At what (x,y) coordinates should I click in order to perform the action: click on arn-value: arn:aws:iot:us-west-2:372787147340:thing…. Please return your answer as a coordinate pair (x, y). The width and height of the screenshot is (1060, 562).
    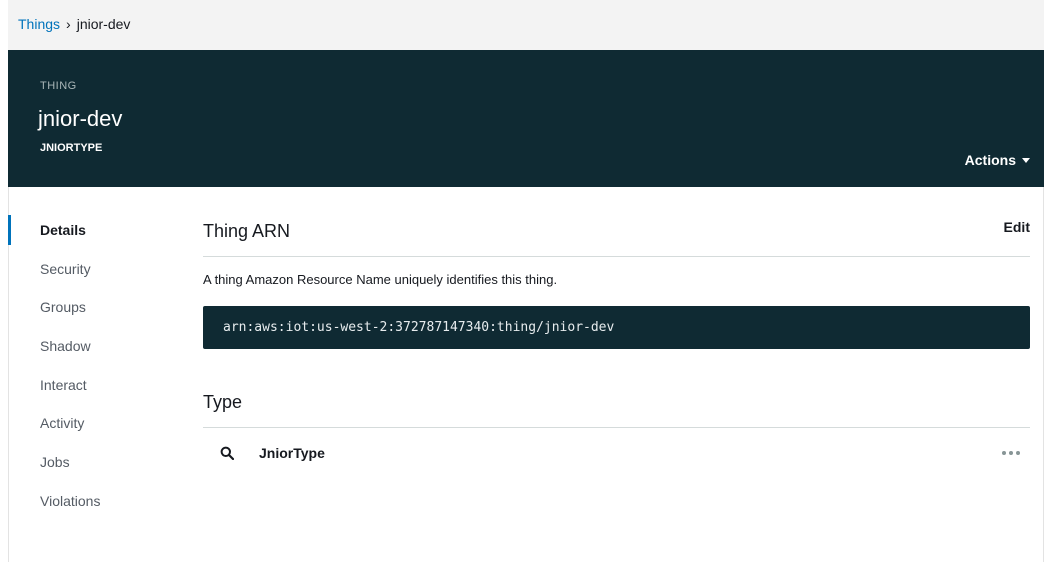
    Looking at the image, I should click on (419, 327).